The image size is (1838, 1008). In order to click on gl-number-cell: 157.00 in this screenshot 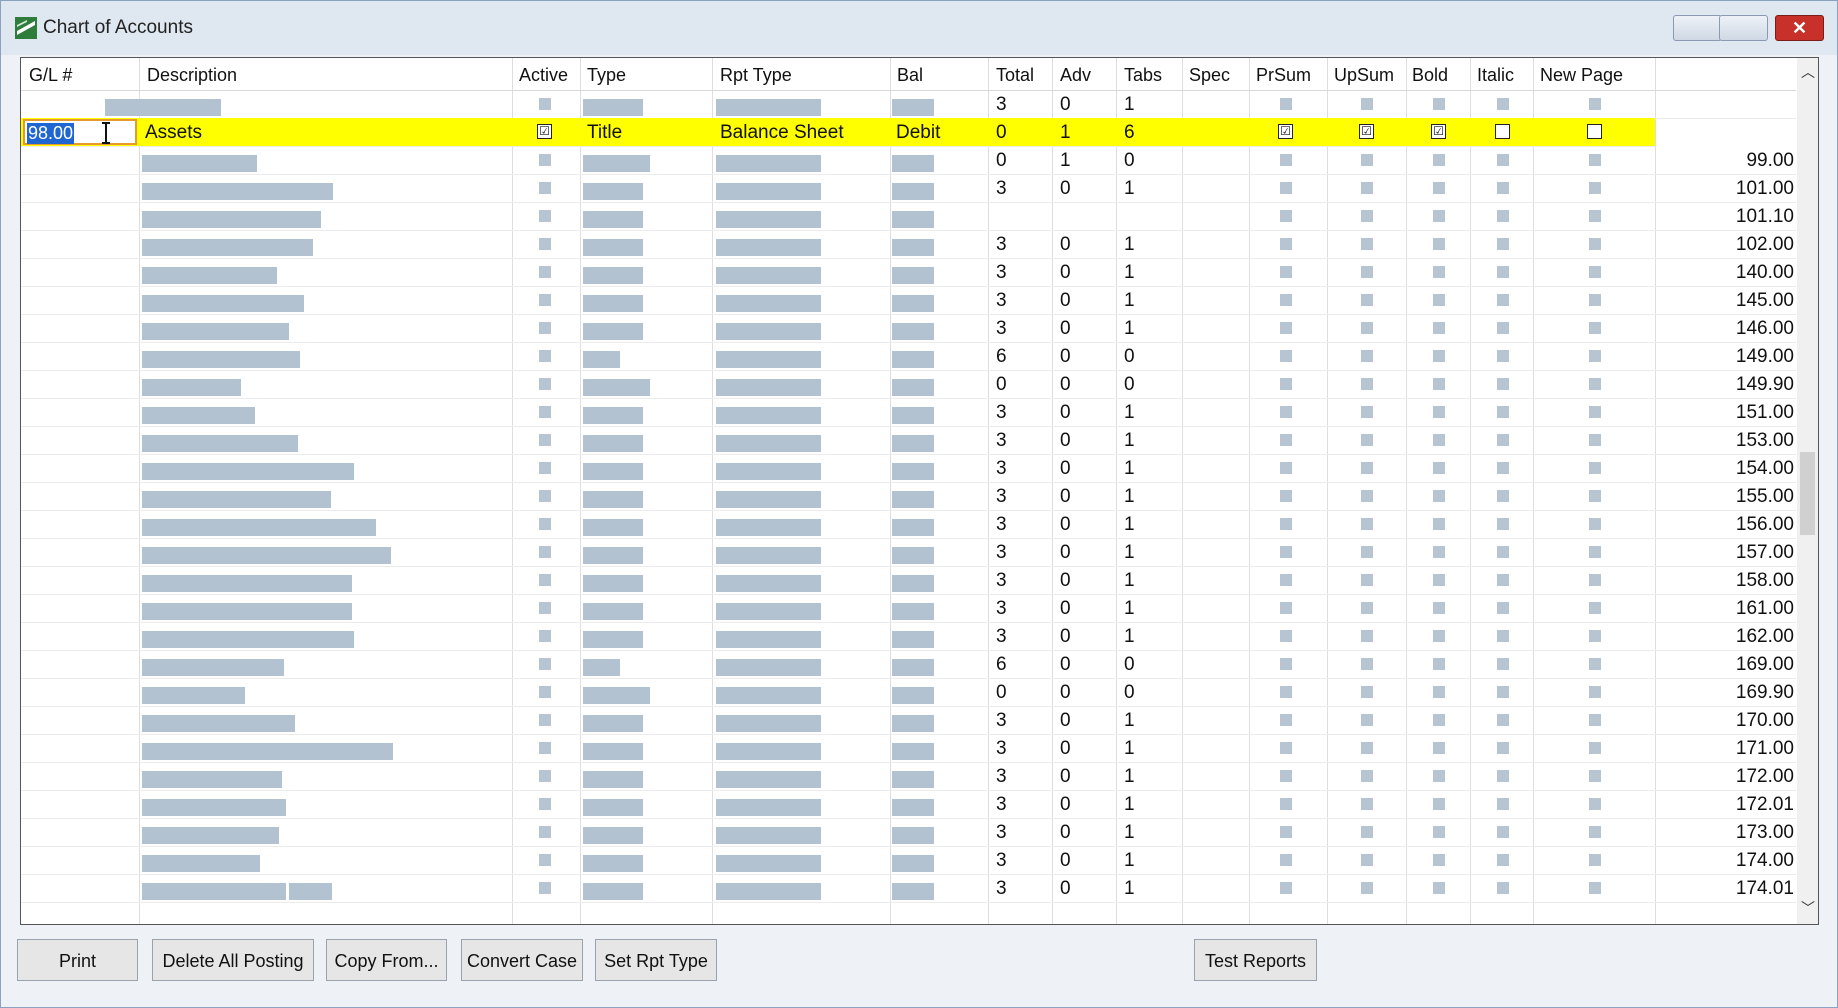, I will do `click(1736, 553)`.